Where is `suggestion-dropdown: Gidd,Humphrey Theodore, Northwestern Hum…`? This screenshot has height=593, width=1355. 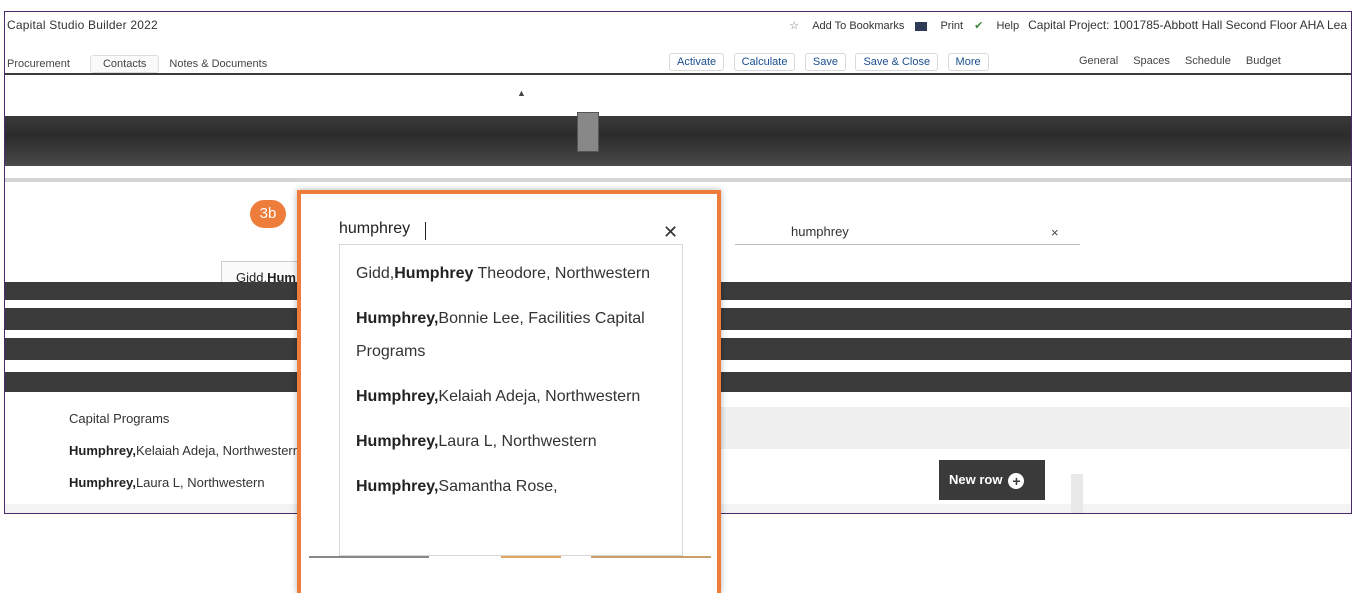 suggestion-dropdown: Gidd,Humphrey Theodore, Northwestern Hum… is located at coordinates (511, 400).